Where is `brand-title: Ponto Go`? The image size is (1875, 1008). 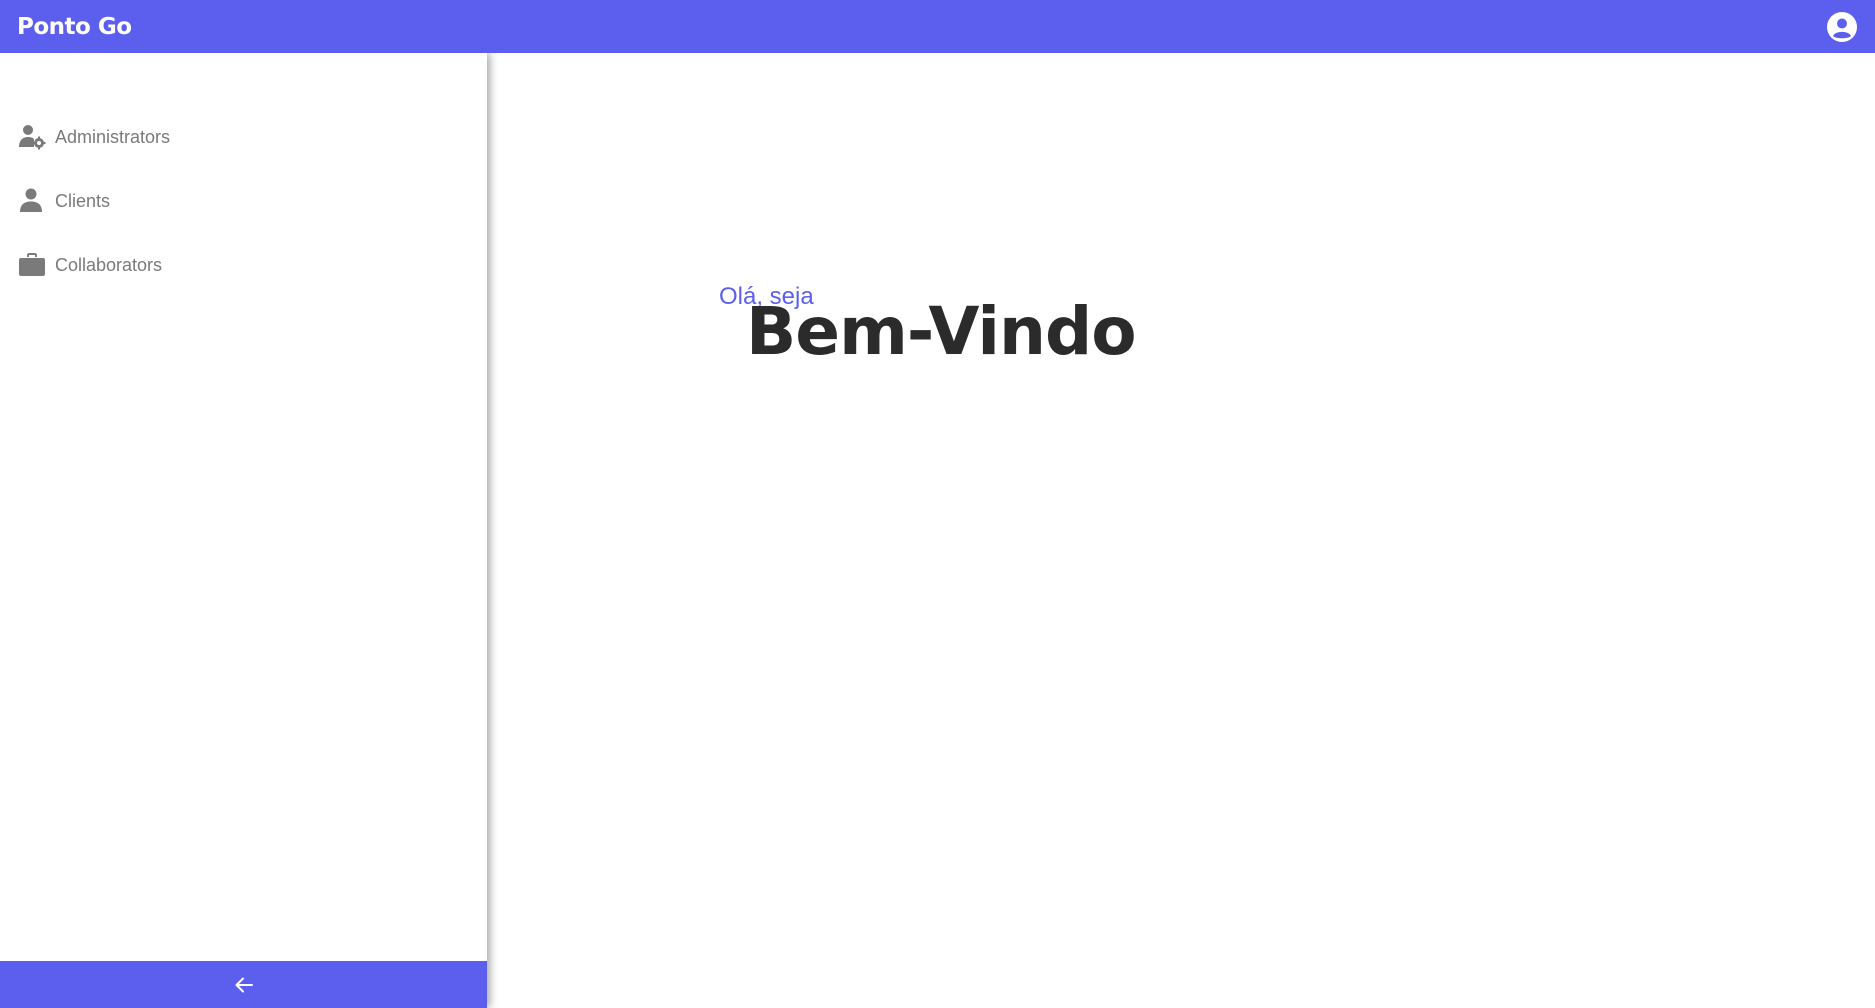
brand-title: Ponto Go is located at coordinates (74, 26).